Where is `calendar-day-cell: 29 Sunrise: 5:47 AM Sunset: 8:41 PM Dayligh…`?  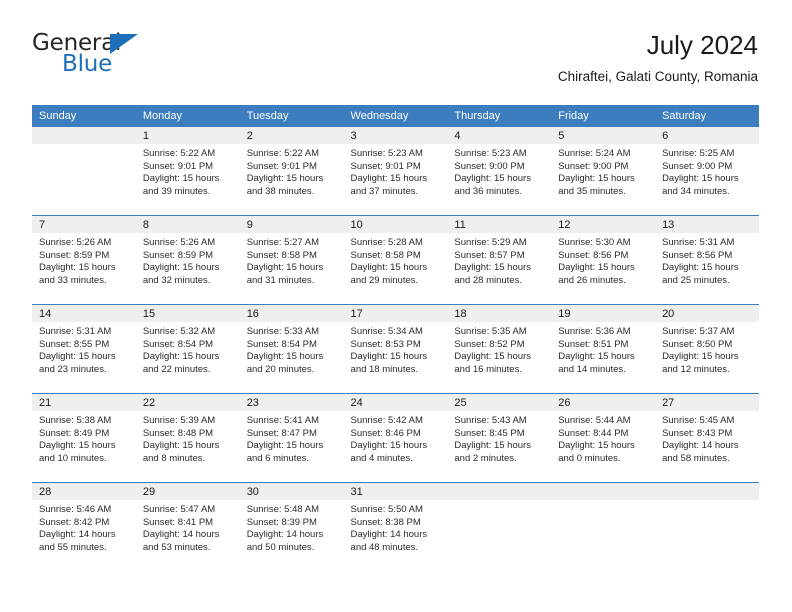
calendar-day-cell: 29 Sunrise: 5:47 AM Sunset: 8:41 PM Dayligh… is located at coordinates (187, 526).